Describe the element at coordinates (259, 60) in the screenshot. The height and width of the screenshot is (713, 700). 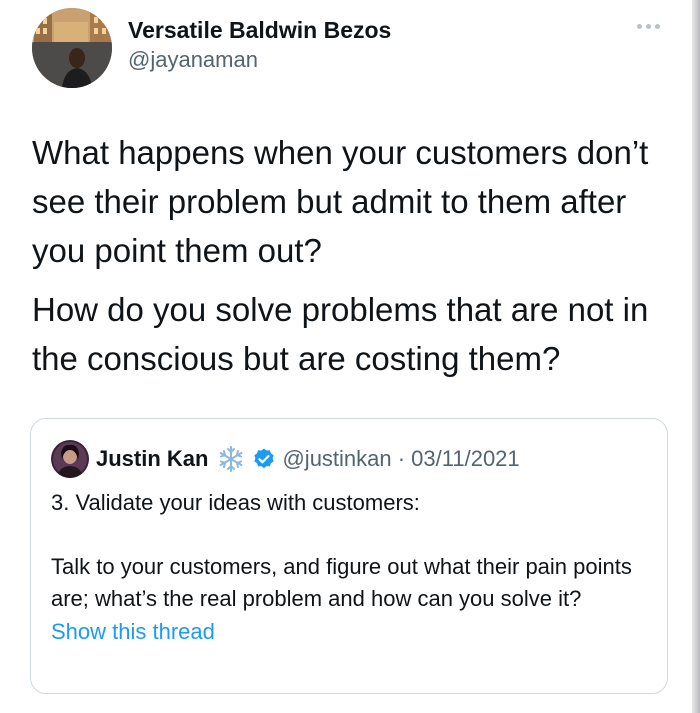
I see `author-handle: @jayanaman` at that location.